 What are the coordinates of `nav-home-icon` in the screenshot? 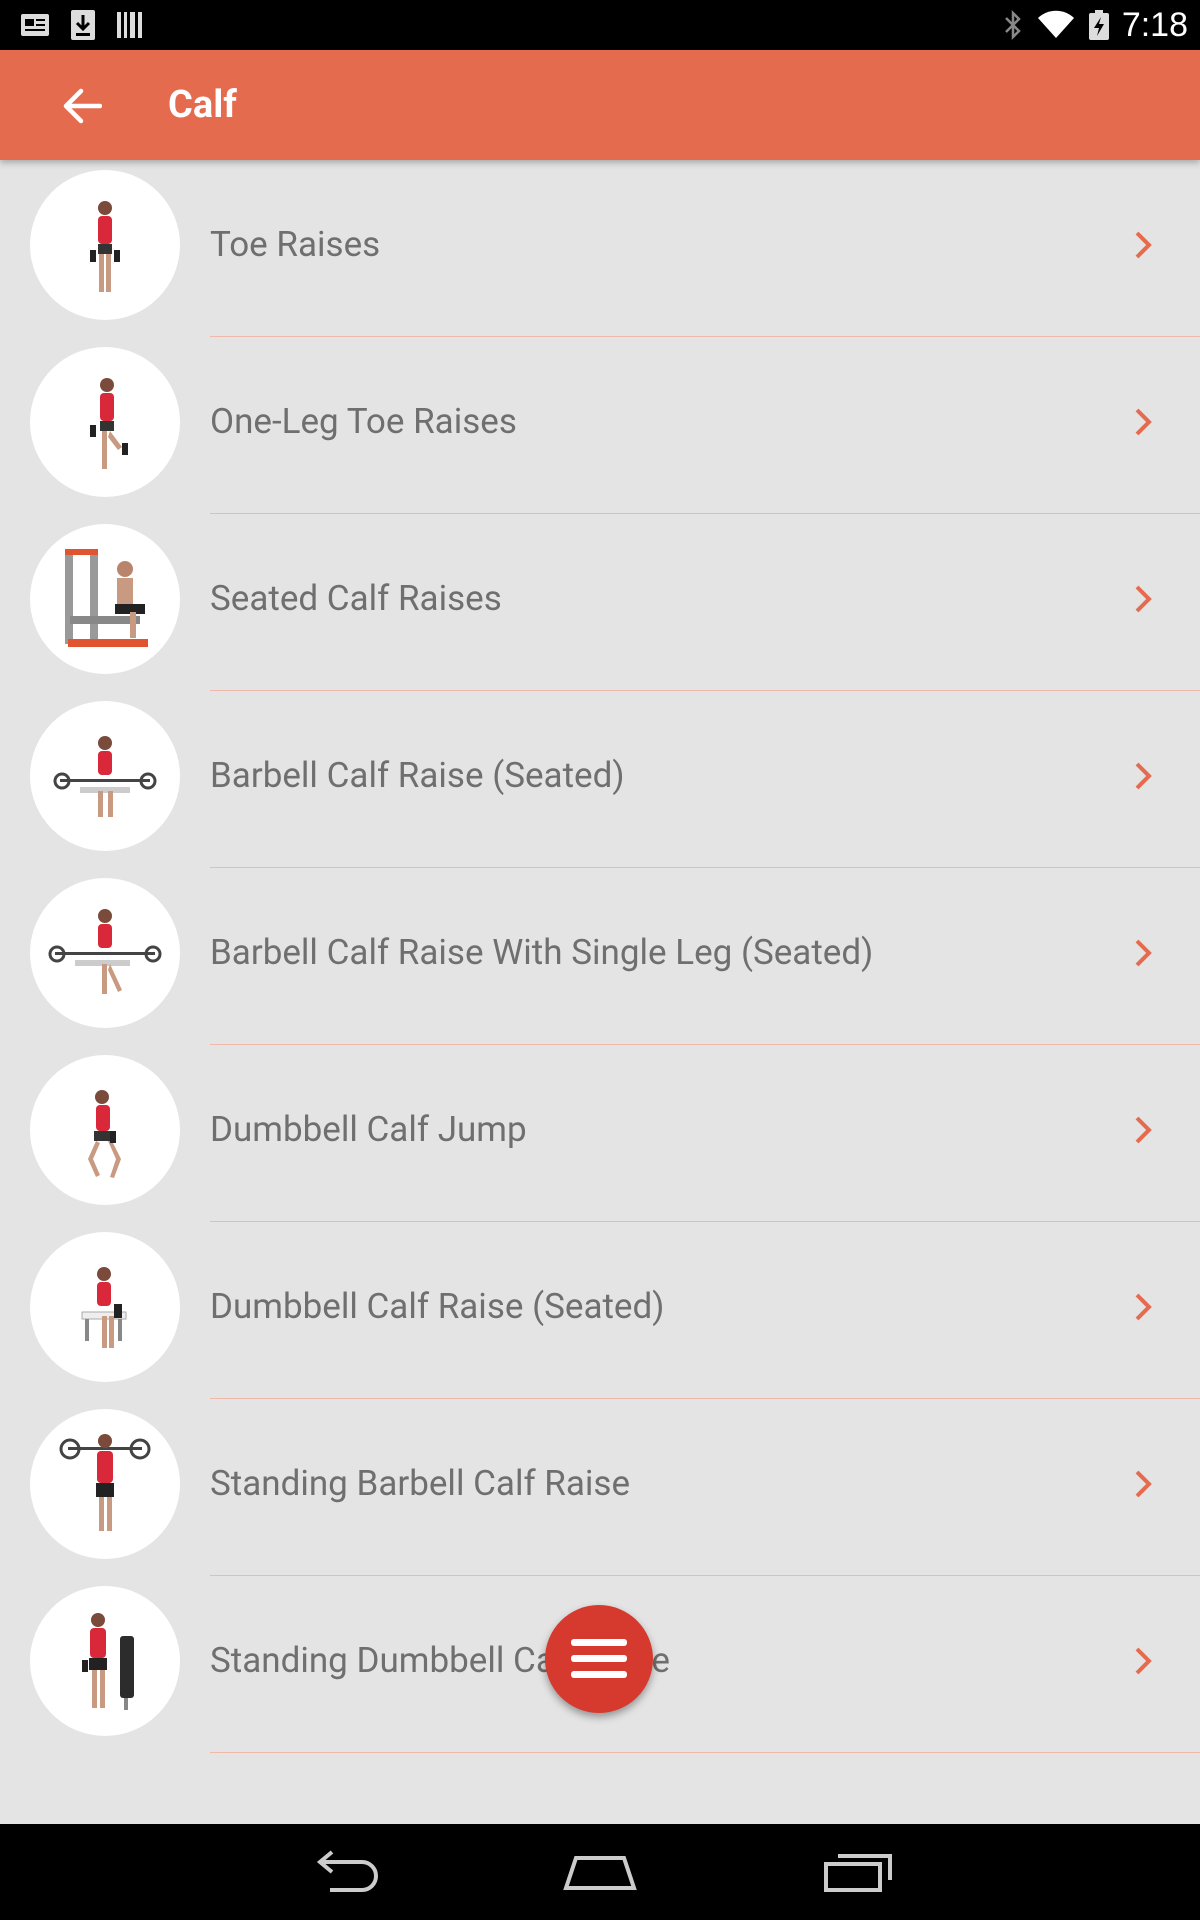 It's located at (600, 1873).